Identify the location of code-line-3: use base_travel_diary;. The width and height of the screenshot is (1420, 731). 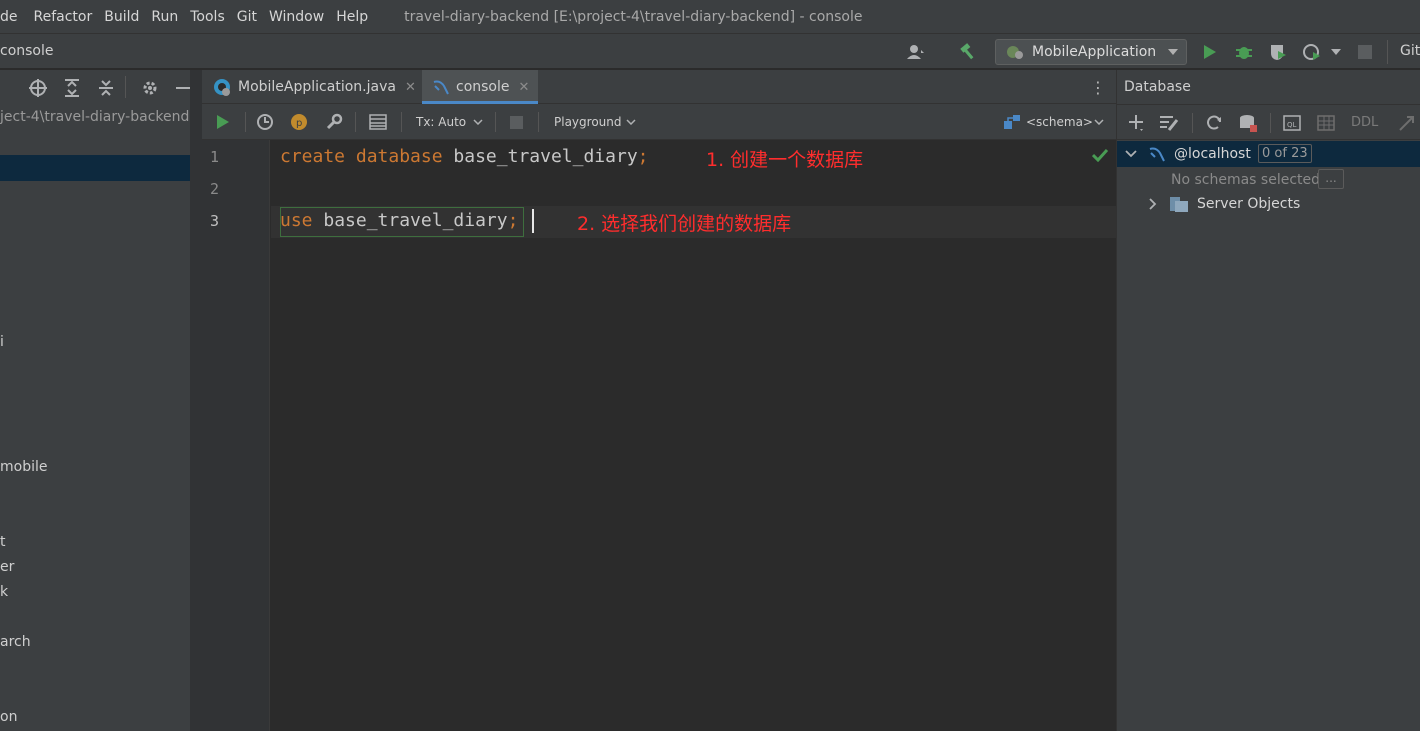
(399, 220).